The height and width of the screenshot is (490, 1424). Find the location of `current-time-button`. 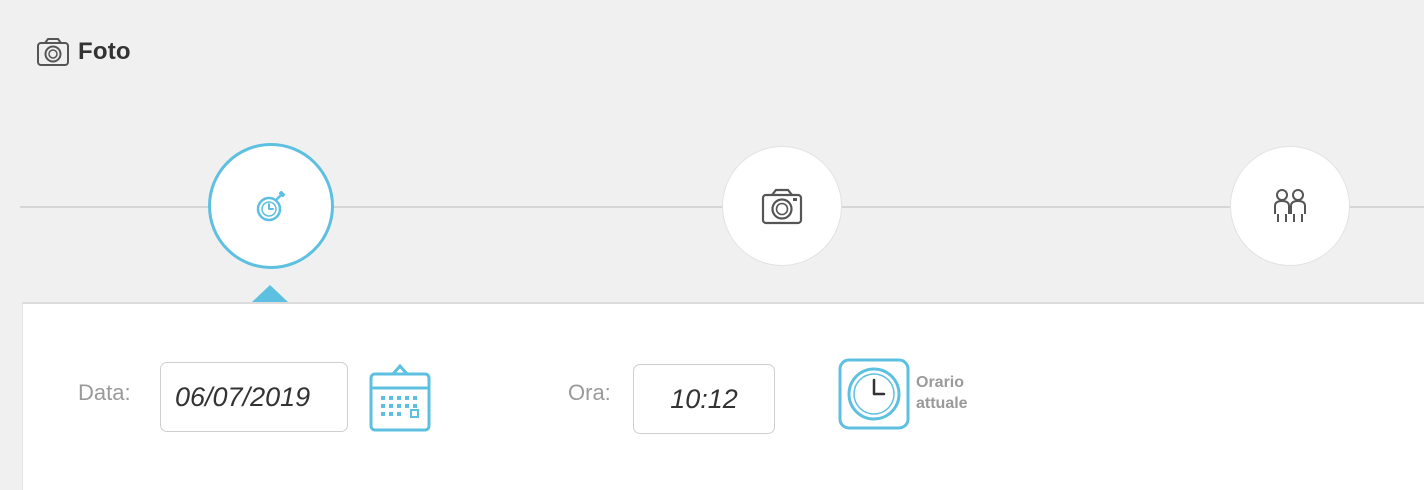

current-time-button is located at coordinates (874, 394).